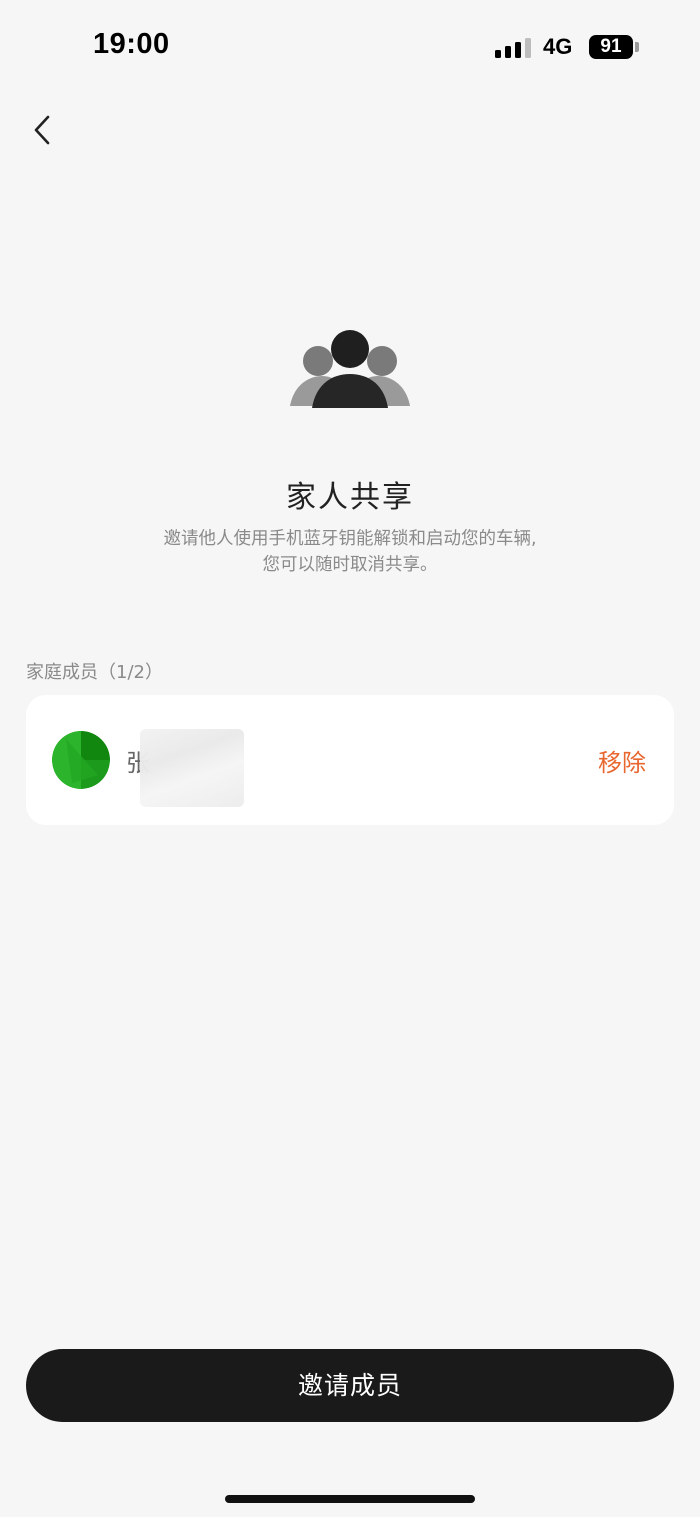 The image size is (700, 1517). What do you see at coordinates (558, 46) in the screenshot?
I see `network-type: 4G` at bounding box center [558, 46].